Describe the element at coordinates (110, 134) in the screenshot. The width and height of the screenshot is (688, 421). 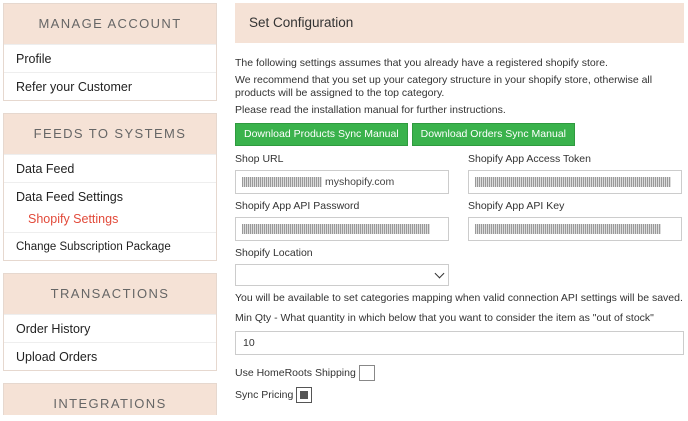
I see `feeds-heading: FEEDS TO SYSTEMS` at that location.